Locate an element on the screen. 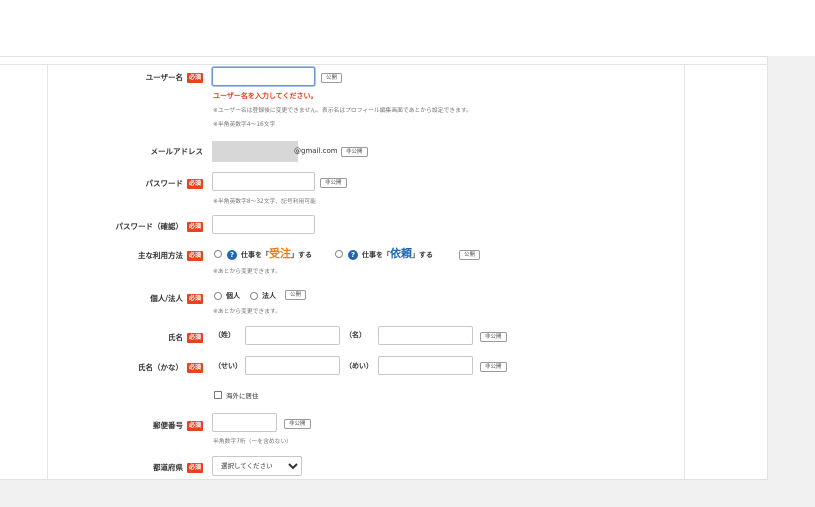 This screenshot has width=815, height=507. password-confirm-input is located at coordinates (263, 224).